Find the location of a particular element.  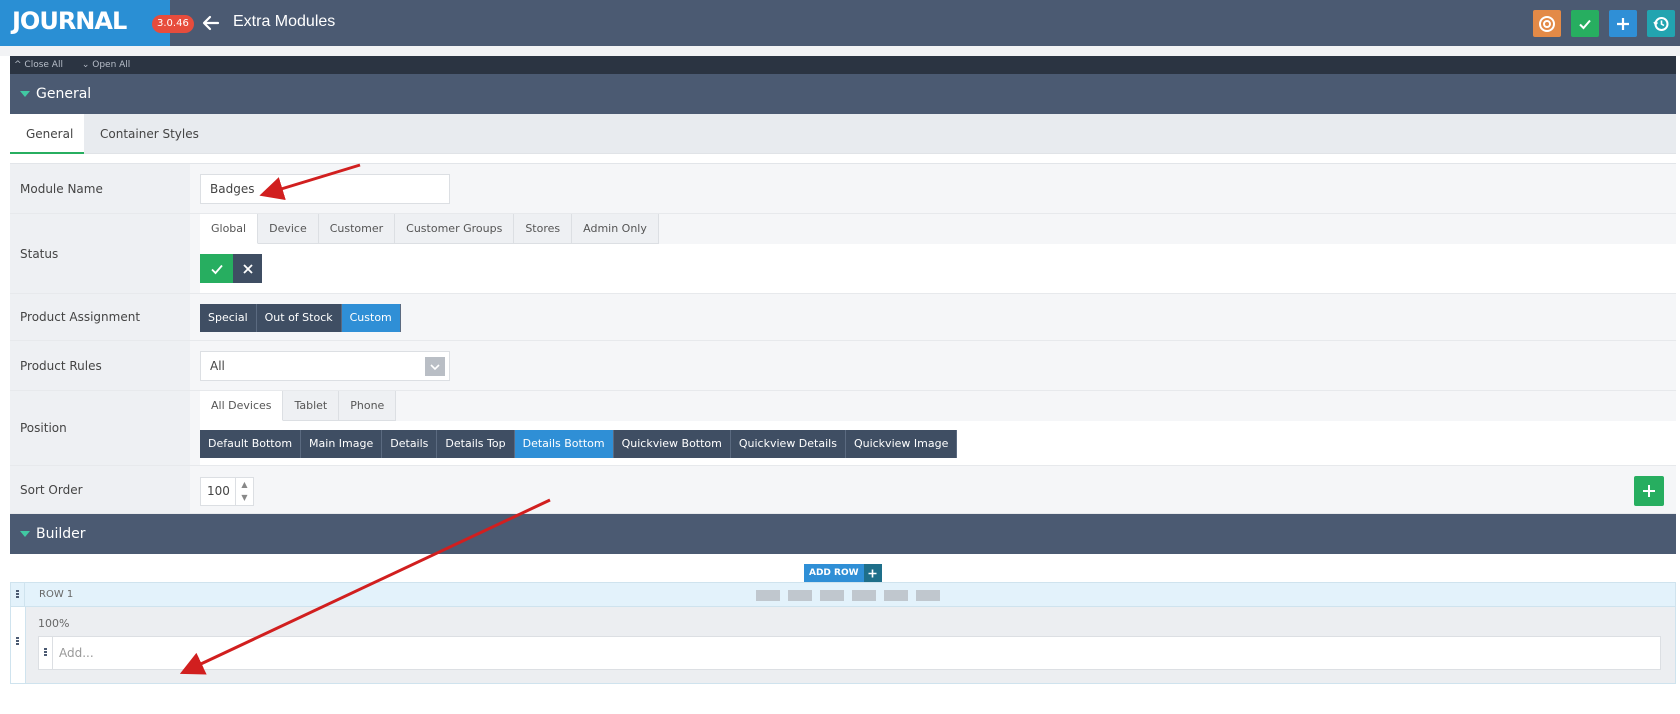

arrow-to-add-placeholder is located at coordinates (365, 586).